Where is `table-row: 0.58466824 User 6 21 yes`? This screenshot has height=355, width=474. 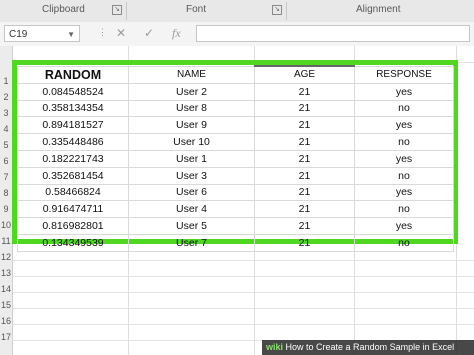
table-row: 0.58466824 User 6 21 yes is located at coordinates (235, 192).